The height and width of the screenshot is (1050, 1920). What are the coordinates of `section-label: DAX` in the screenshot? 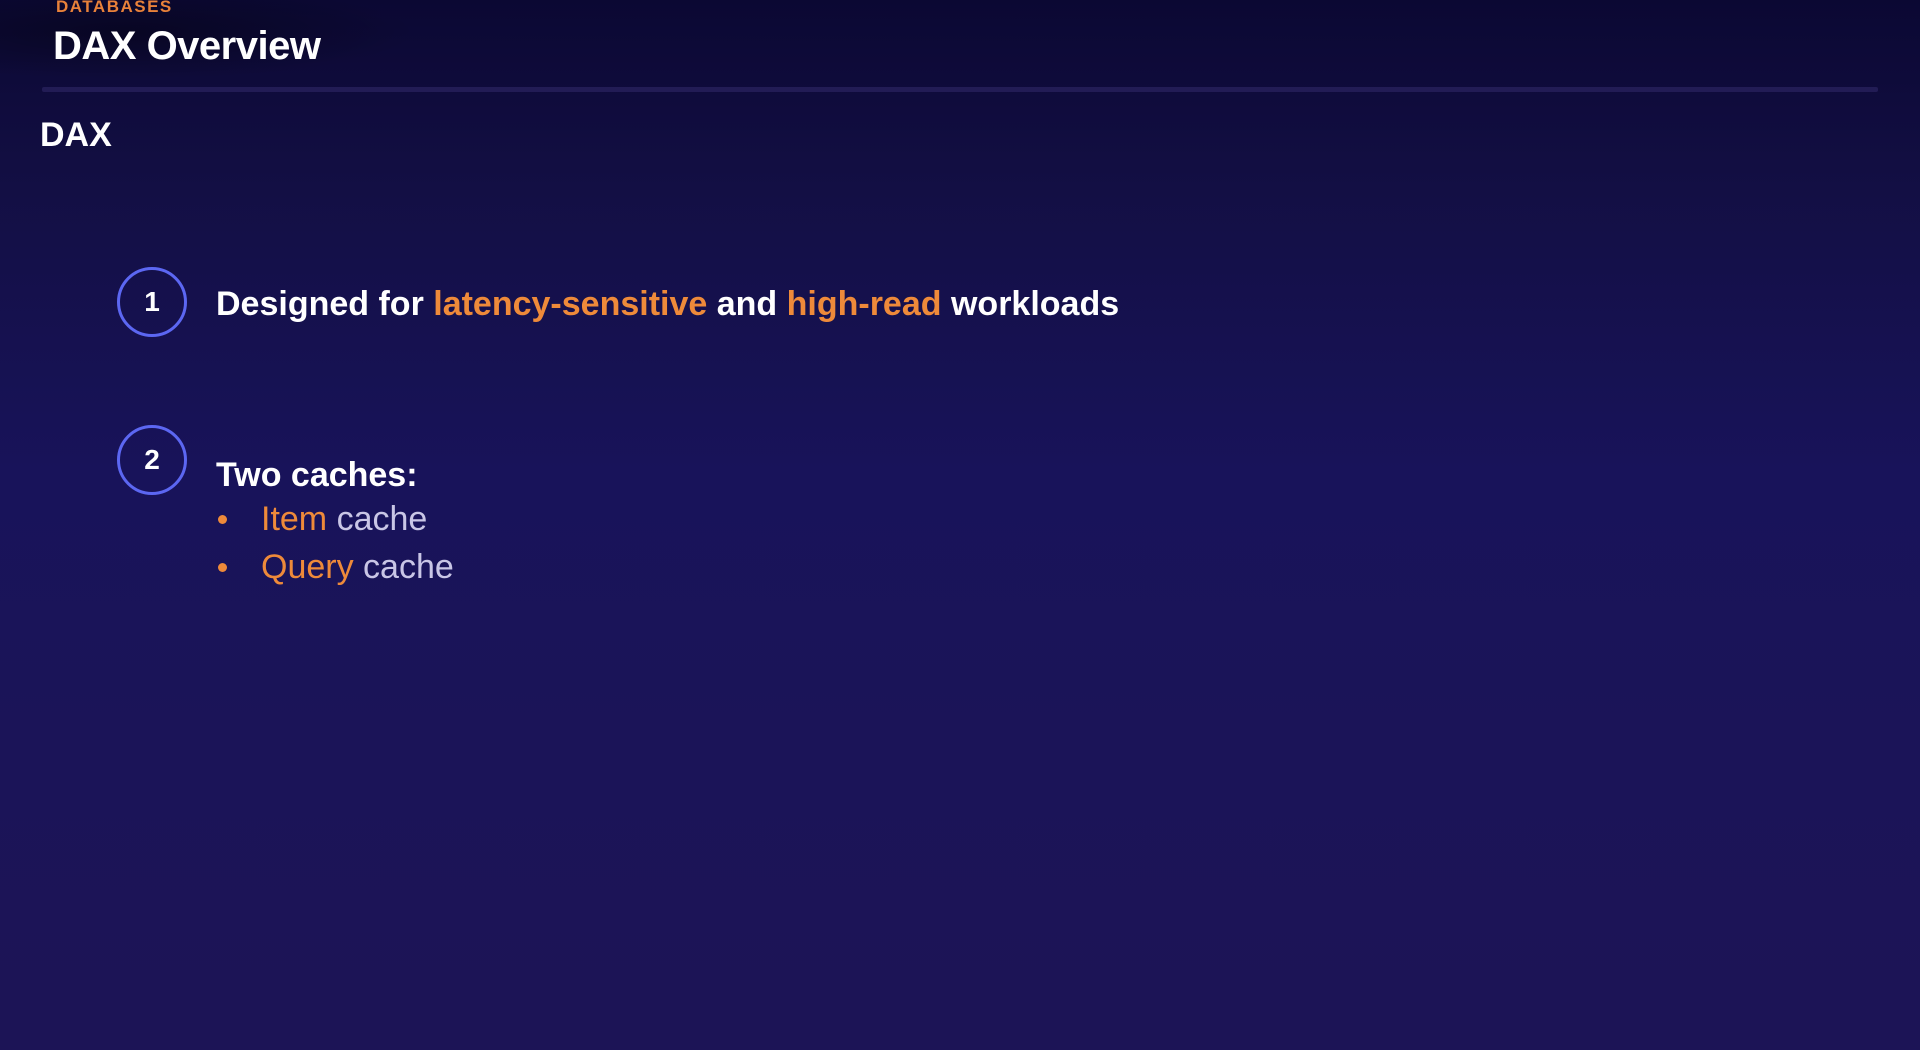 It's located at (76, 135).